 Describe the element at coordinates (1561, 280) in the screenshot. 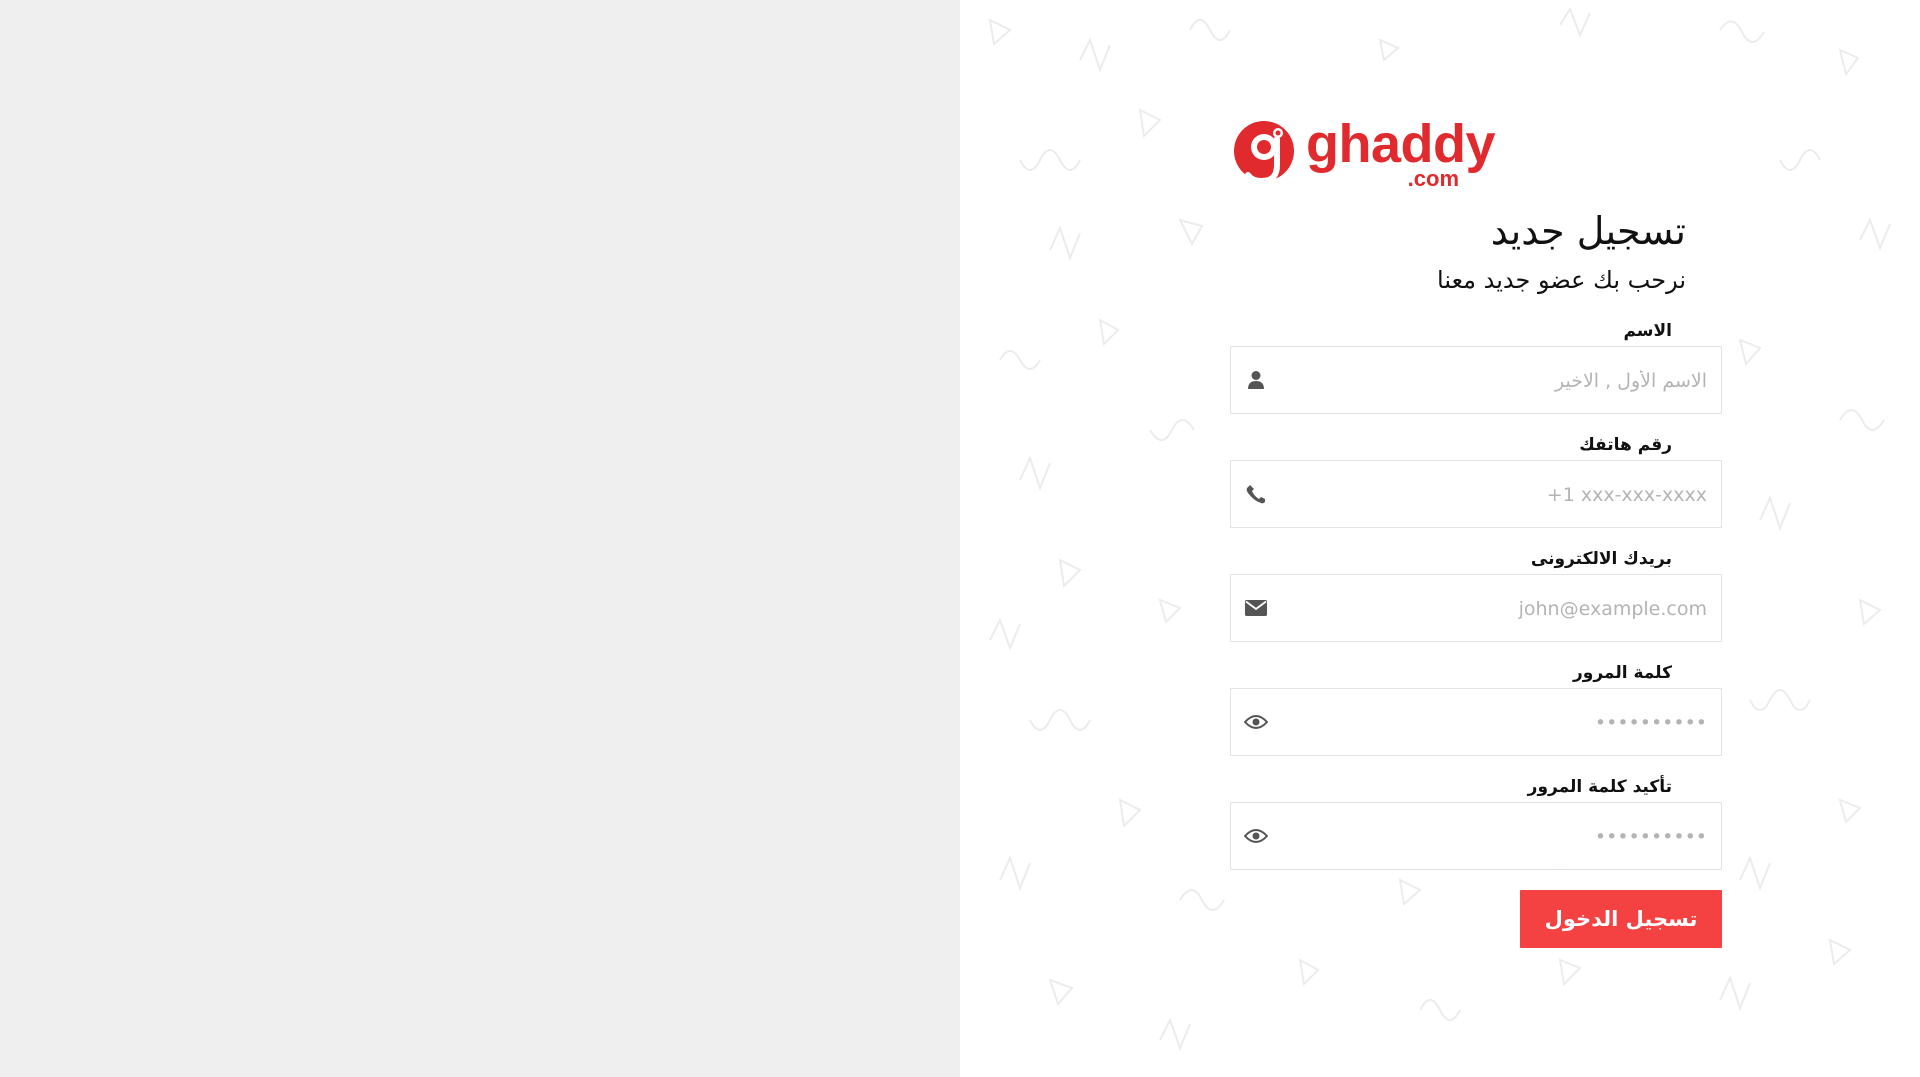

I see `page-subtitle: نرحب بك عضو جديد معنا` at that location.